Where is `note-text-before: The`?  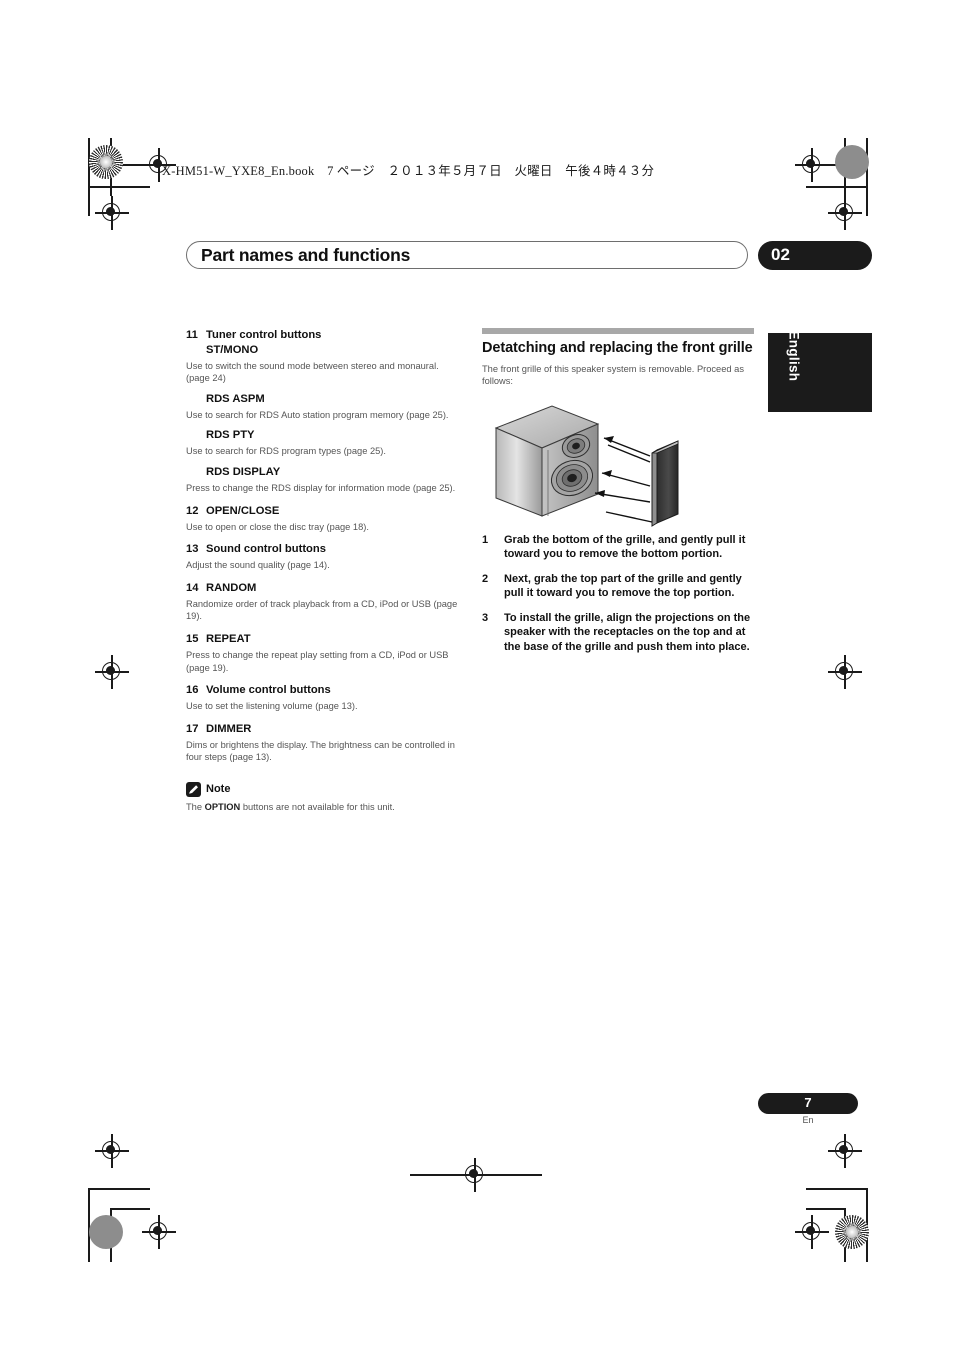
note-text-before: The is located at coordinates (195, 806).